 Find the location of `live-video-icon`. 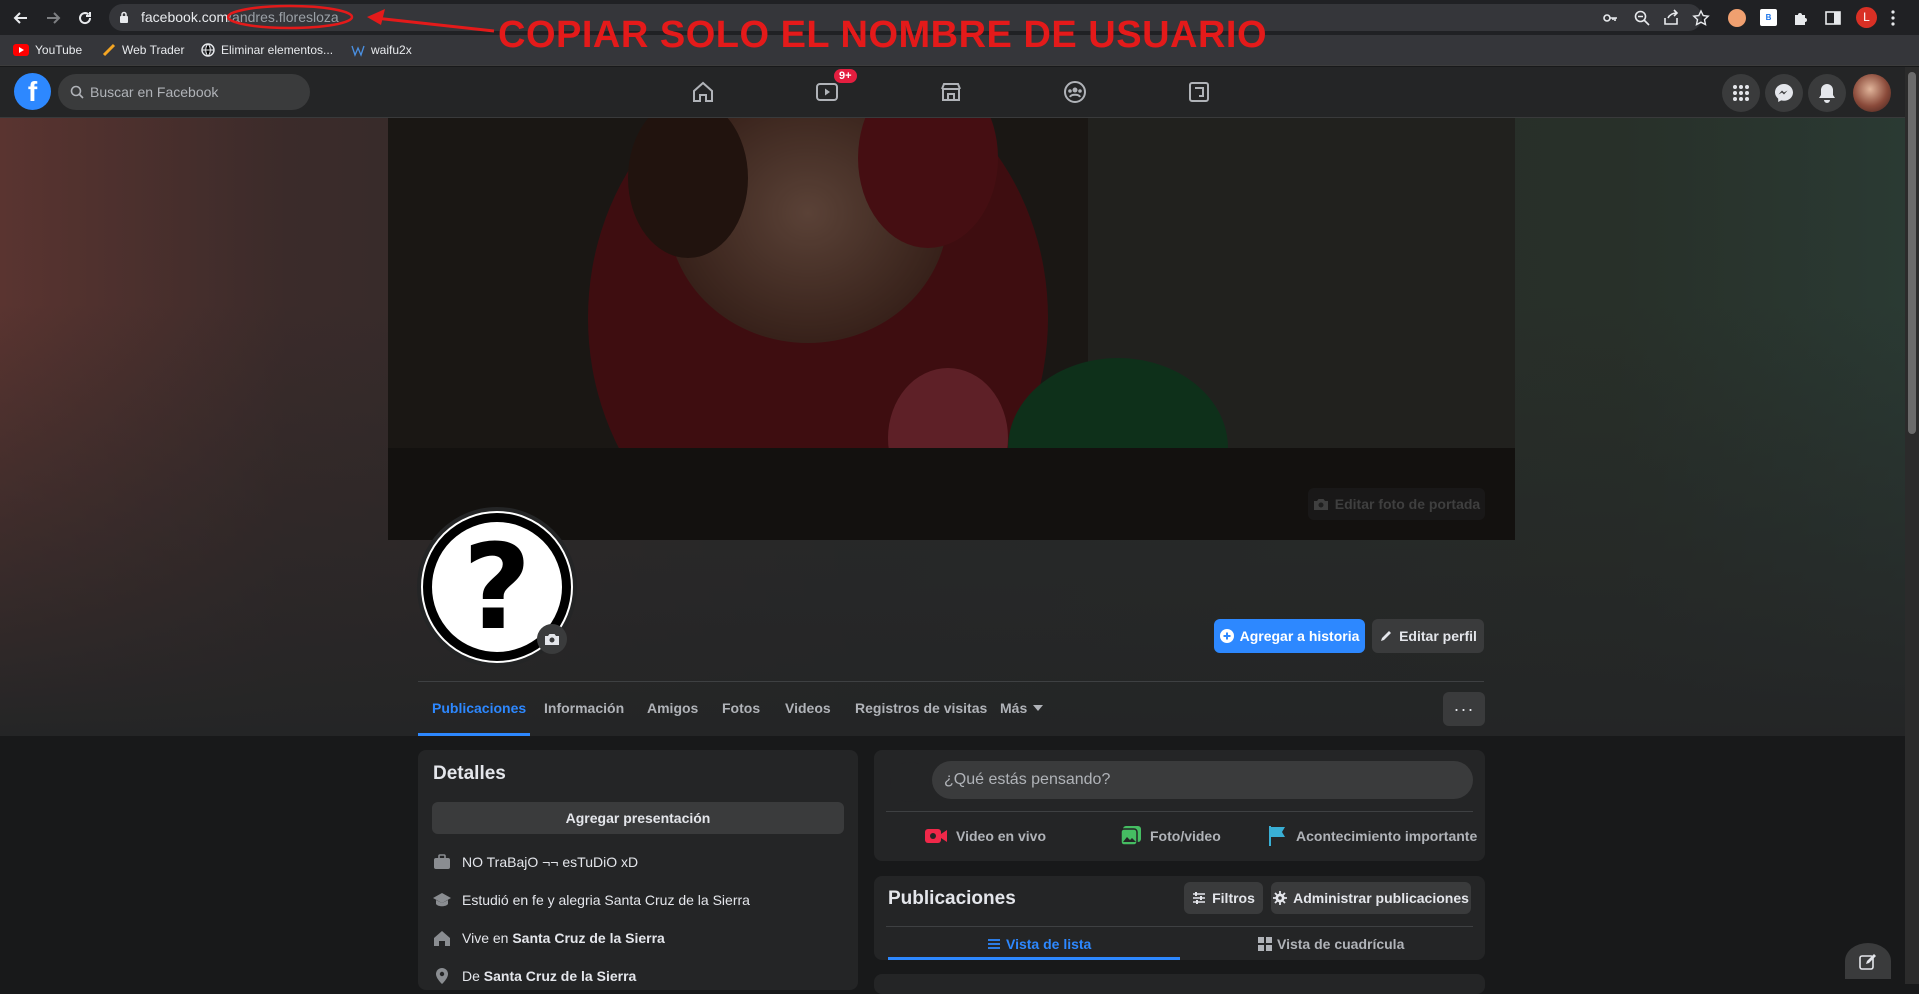

live-video-icon is located at coordinates (936, 836).